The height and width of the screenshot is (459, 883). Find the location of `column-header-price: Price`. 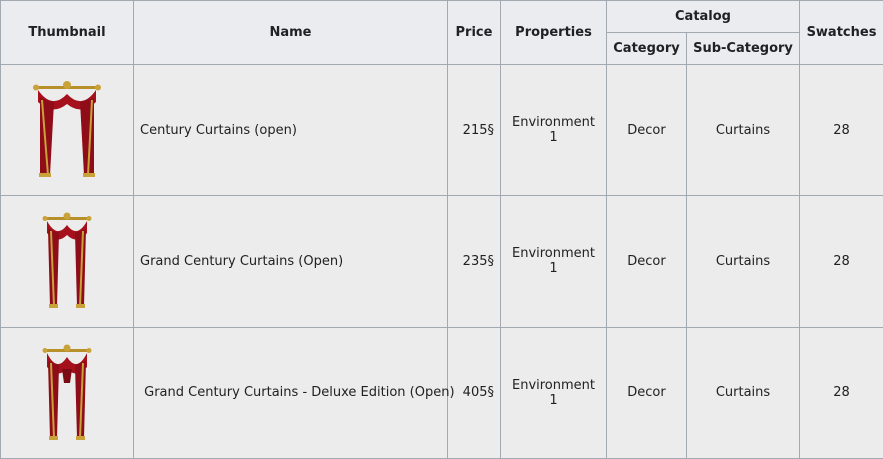

column-header-price: Price is located at coordinates (474, 32).